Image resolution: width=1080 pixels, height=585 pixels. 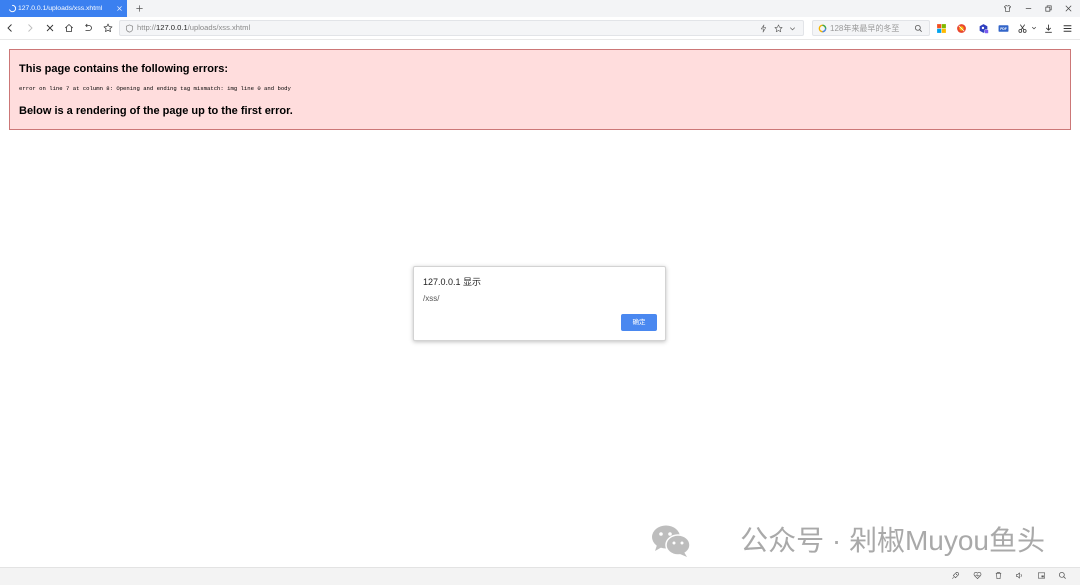 I want to click on search-icon, so click(x=918, y=28).